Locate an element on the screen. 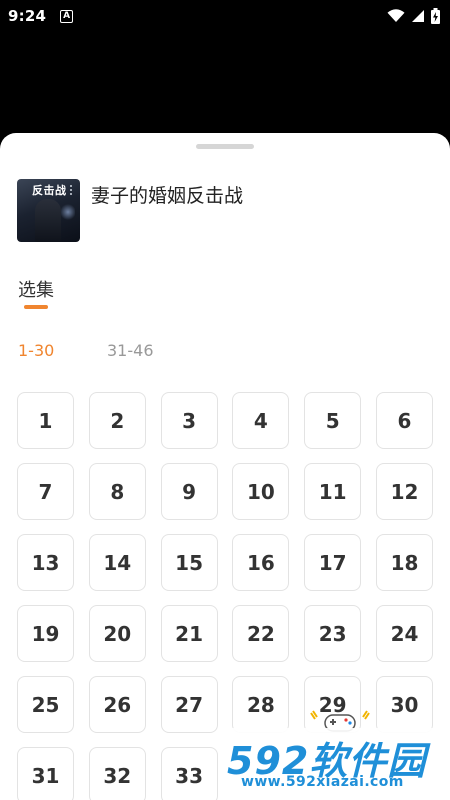  episode-button: 4 is located at coordinates (261, 420).